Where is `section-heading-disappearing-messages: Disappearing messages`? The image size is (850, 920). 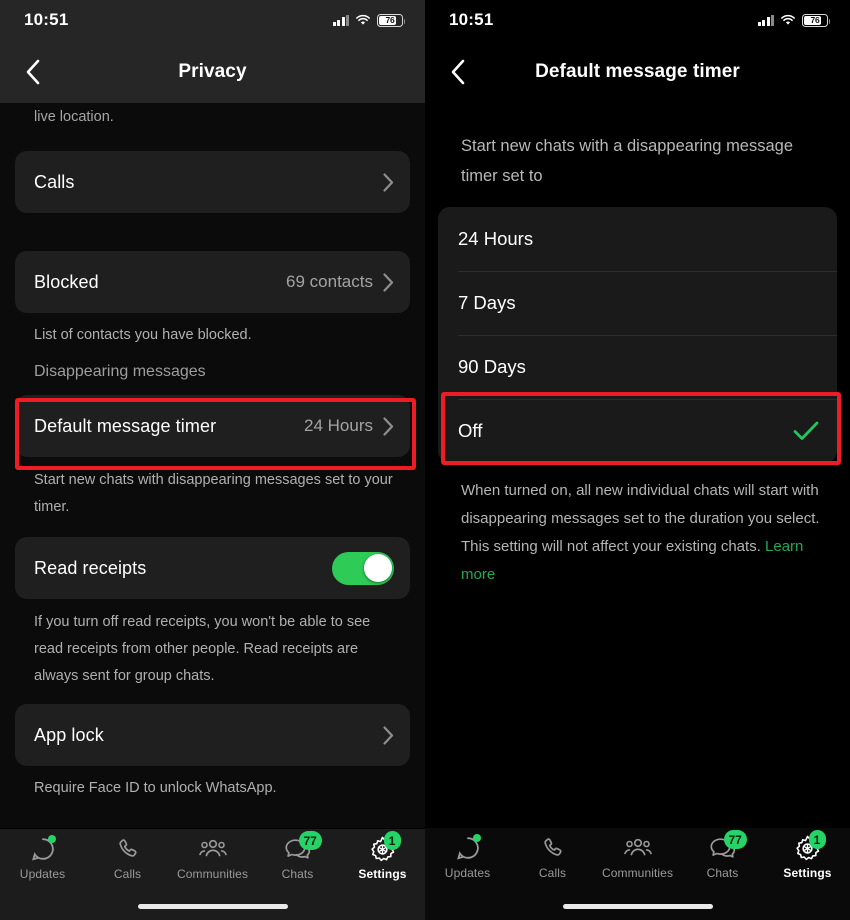 section-heading-disappearing-messages: Disappearing messages is located at coordinates (120, 371).